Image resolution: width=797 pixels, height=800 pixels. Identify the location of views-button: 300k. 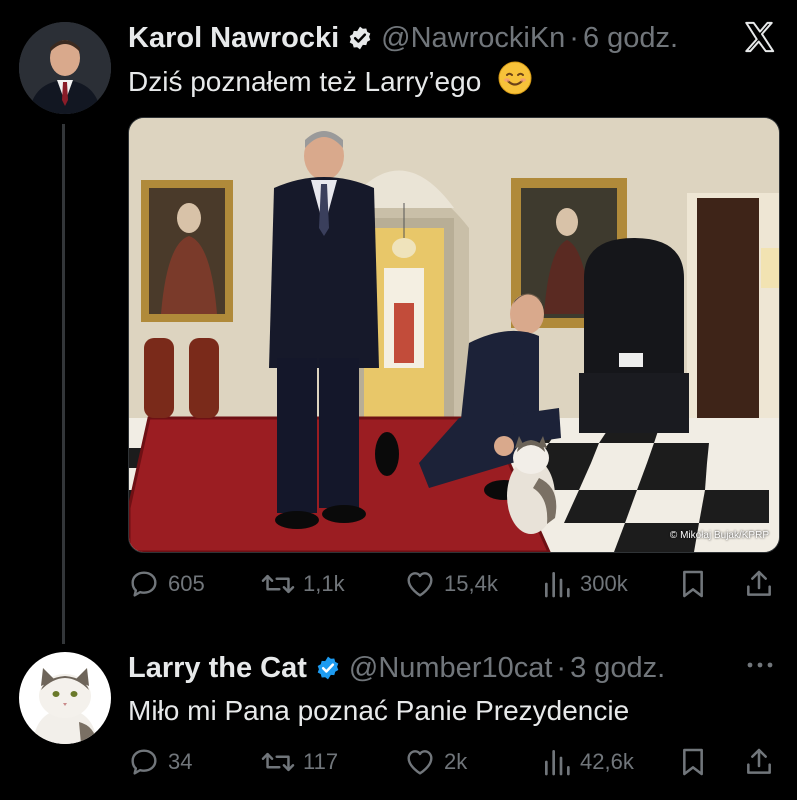
(585, 584).